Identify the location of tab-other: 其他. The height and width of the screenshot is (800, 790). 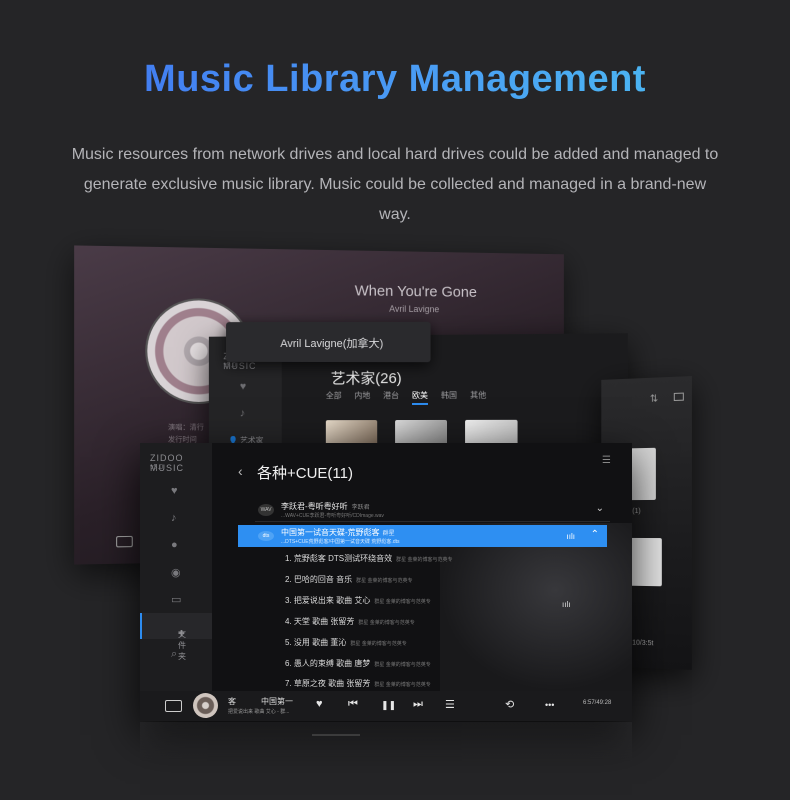
(478, 397).